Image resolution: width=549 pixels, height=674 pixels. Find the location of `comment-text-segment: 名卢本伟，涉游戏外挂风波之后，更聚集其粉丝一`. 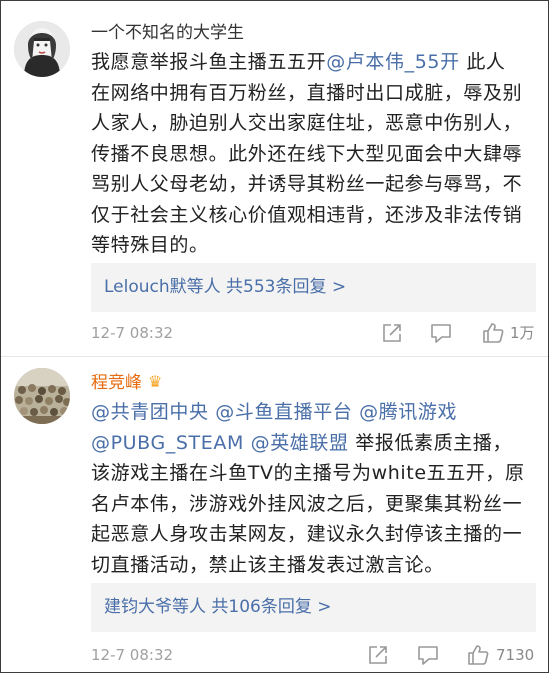

comment-text-segment: 名卢本伟，涉游戏外挂风波之后，更聚集其粉丝一 is located at coordinates (307, 503).